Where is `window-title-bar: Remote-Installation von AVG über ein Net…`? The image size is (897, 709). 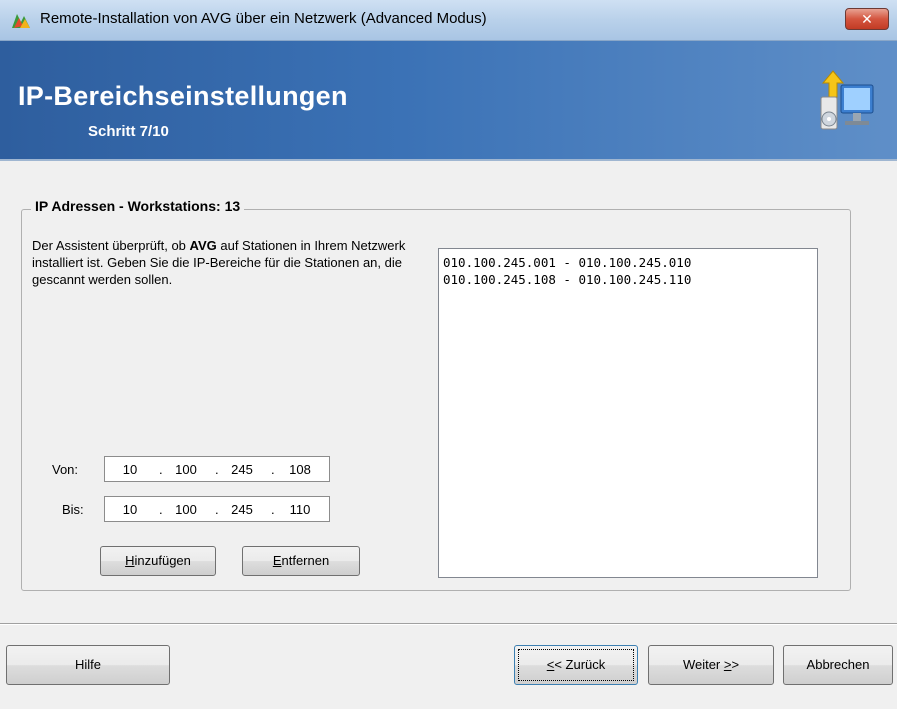 window-title-bar: Remote-Installation von AVG über ein Net… is located at coordinates (448, 20).